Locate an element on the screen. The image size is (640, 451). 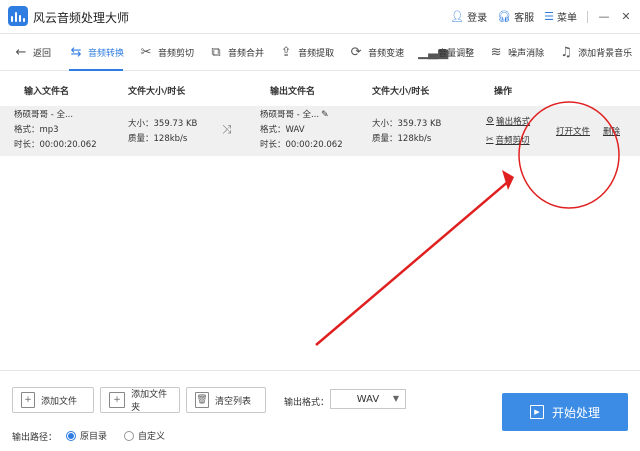
output-file-info: 杨硕哥哥 - 全... ✎ 格式：WAV 时长：00:00:20.062 is located at coordinates (301, 130).